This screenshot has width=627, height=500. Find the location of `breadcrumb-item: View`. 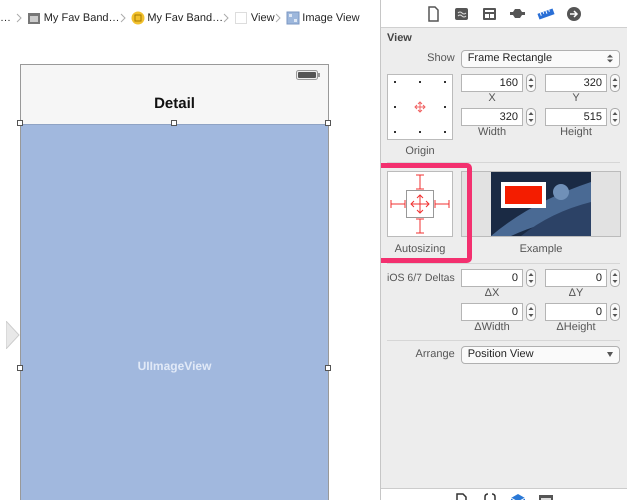

breadcrumb-item: View is located at coordinates (254, 18).